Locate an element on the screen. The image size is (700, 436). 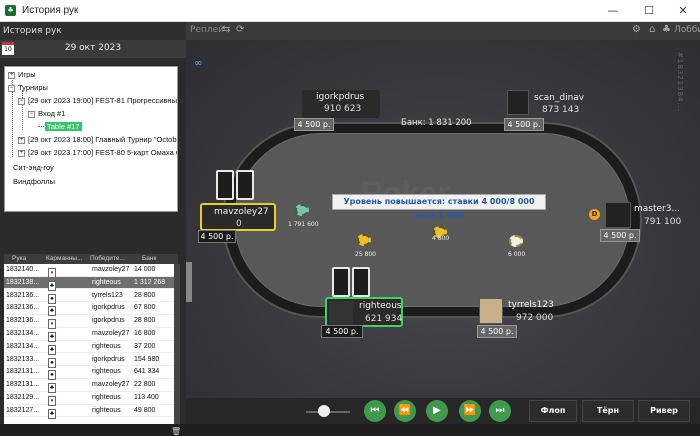
home-icon: ⌂ is located at coordinates (652, 29).